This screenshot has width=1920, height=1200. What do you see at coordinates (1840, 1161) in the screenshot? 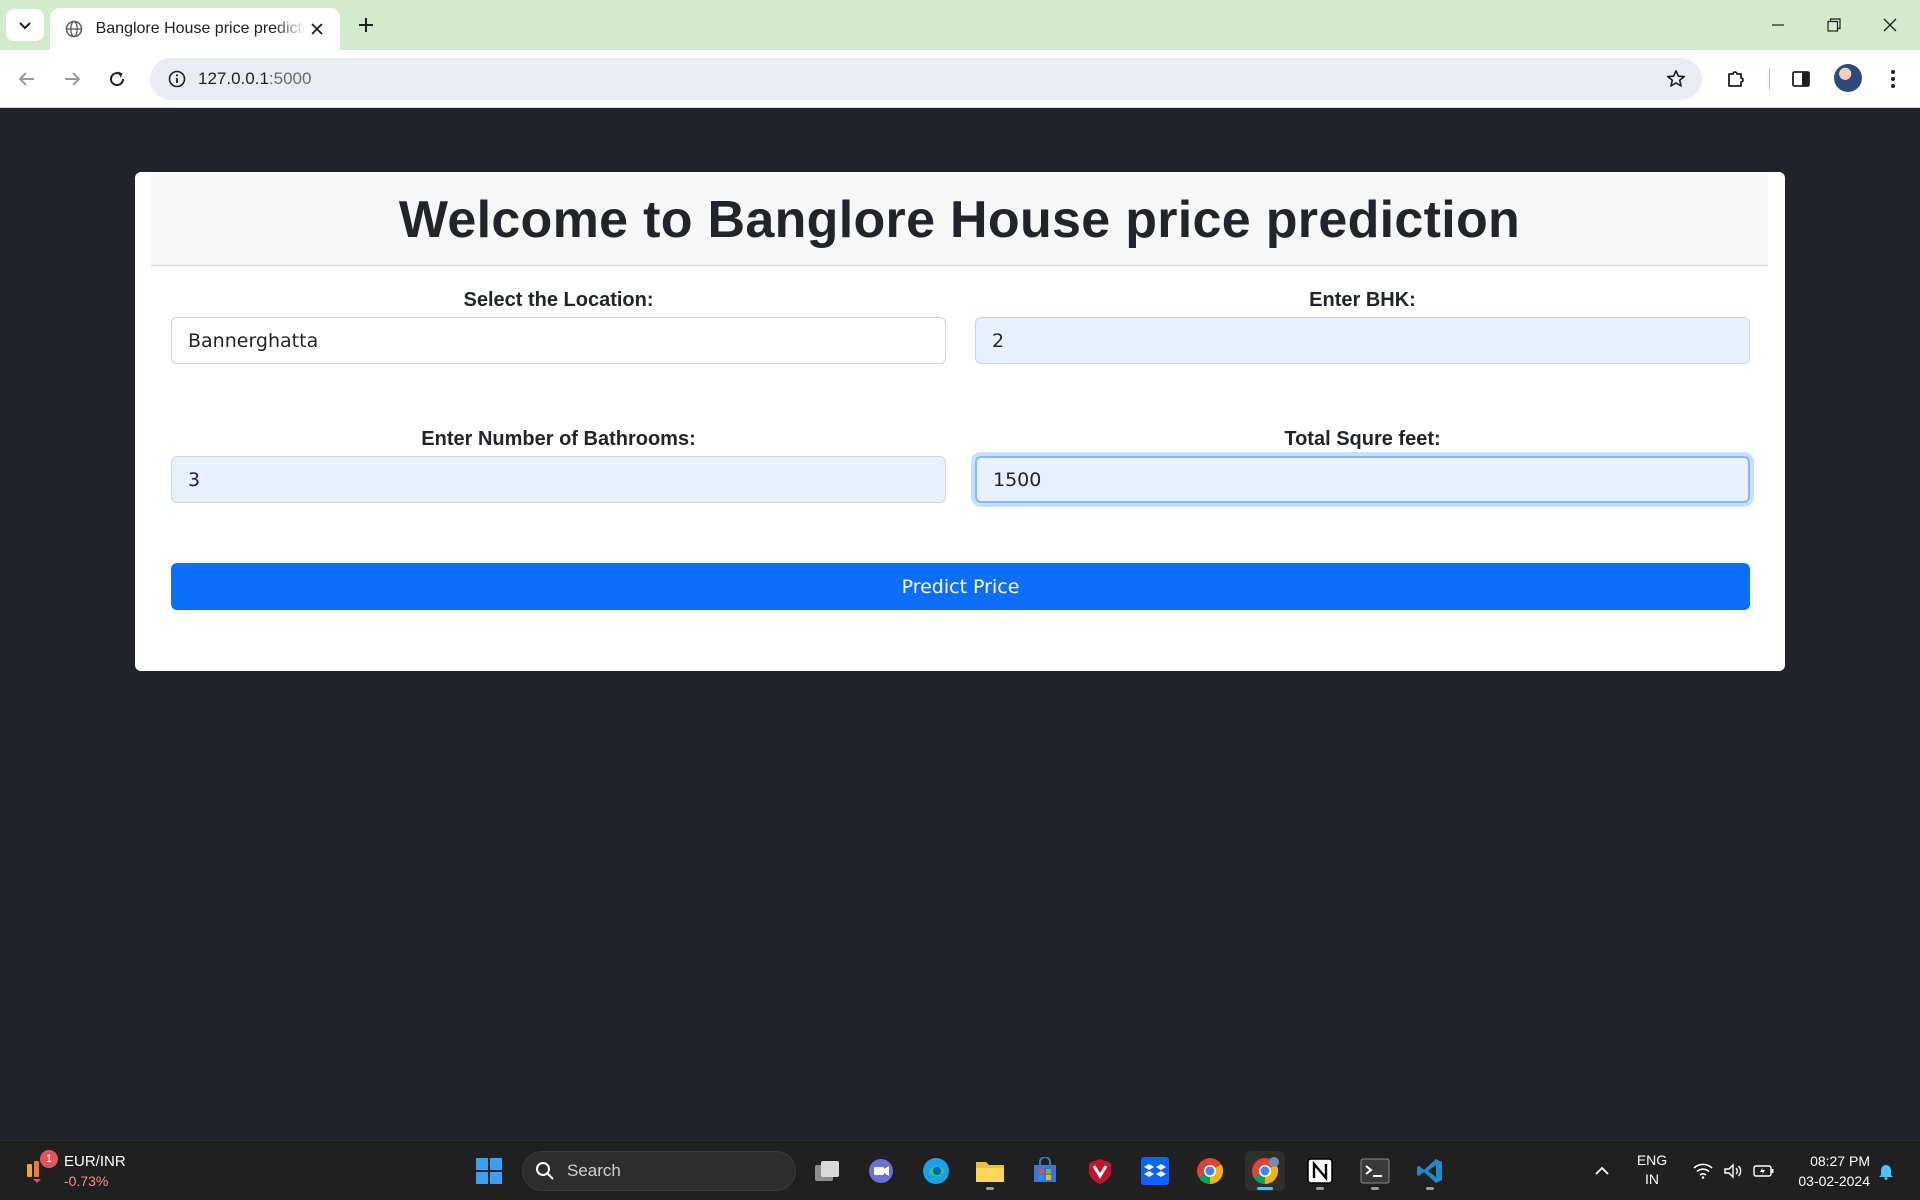
I see `clock-time: 08:27 PM` at bounding box center [1840, 1161].